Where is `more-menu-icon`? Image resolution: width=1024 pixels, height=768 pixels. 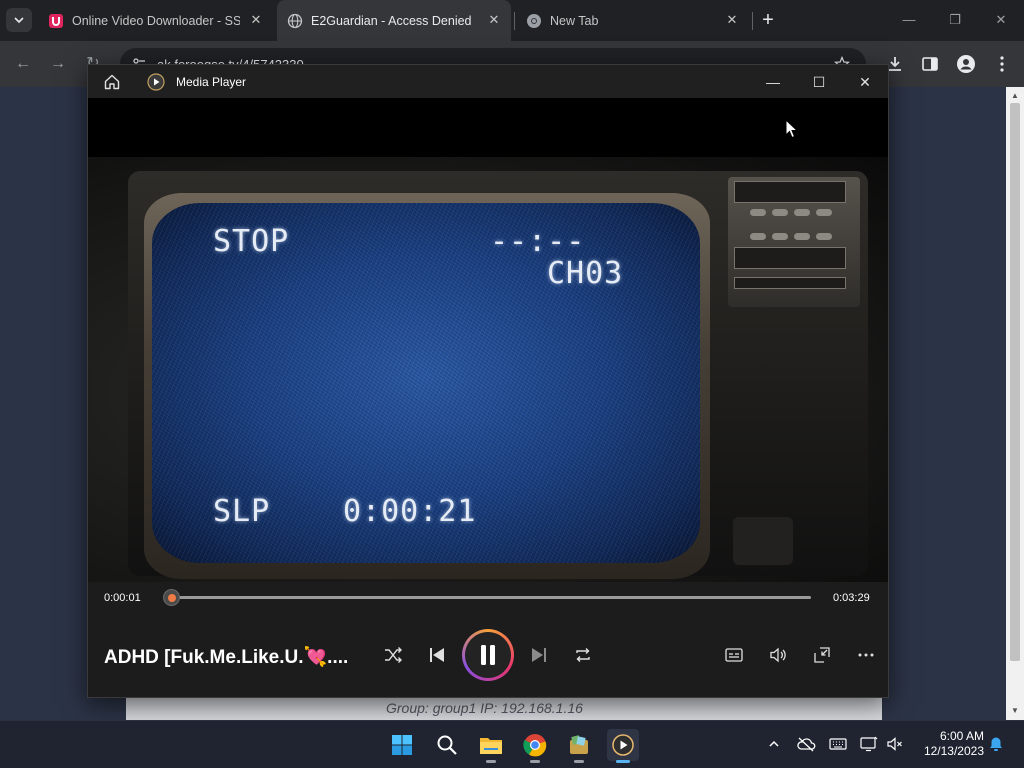 more-menu-icon is located at coordinates (1002, 64).